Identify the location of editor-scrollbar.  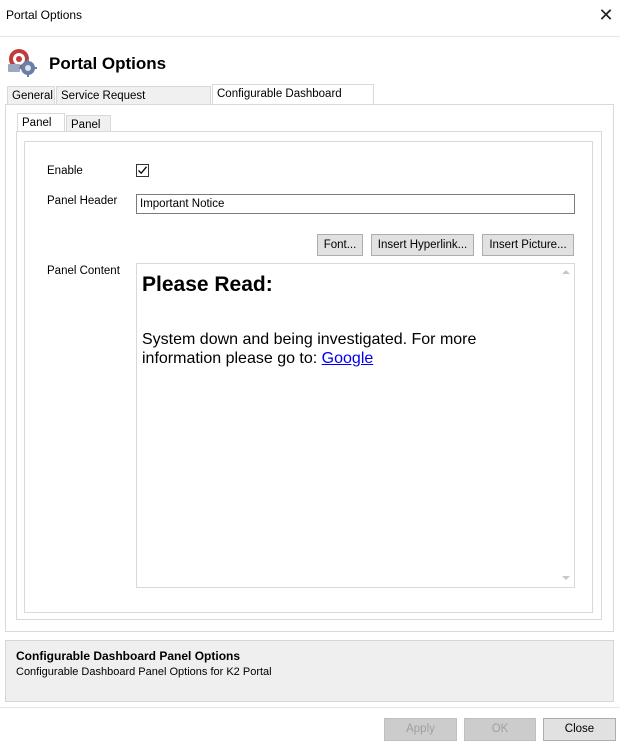
(566, 425).